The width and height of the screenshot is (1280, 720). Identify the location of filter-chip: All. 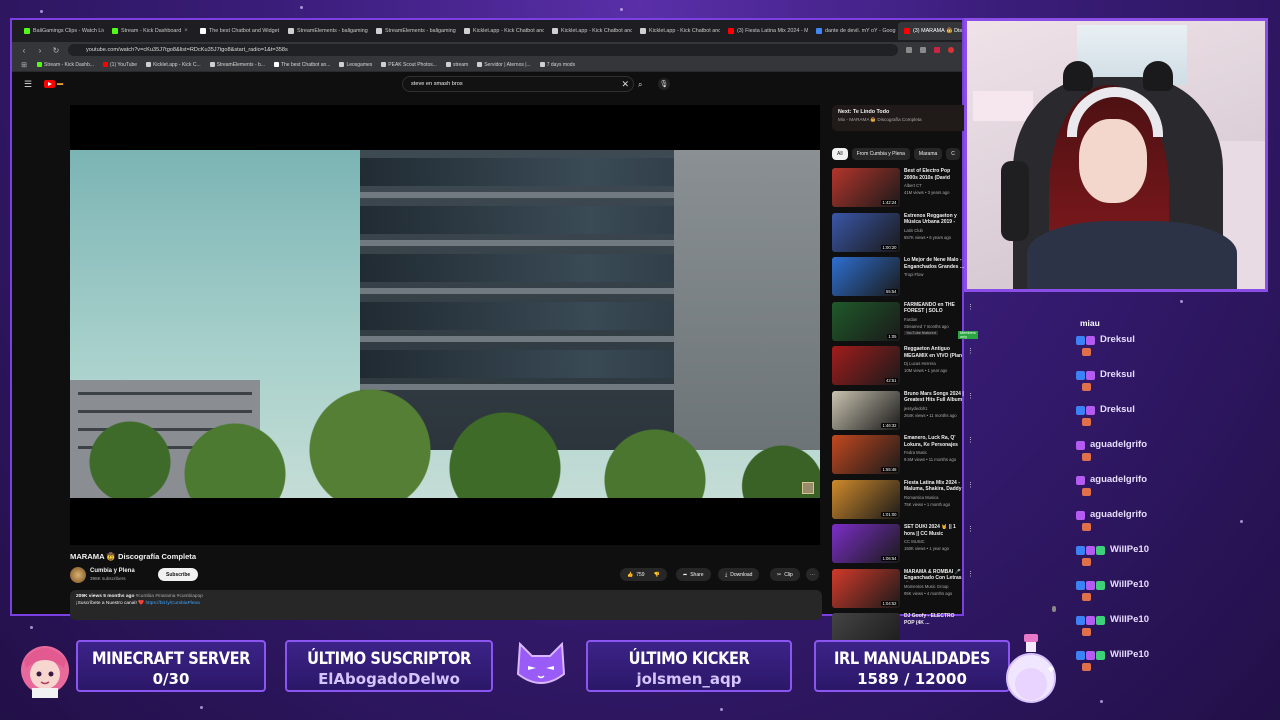
(840, 154).